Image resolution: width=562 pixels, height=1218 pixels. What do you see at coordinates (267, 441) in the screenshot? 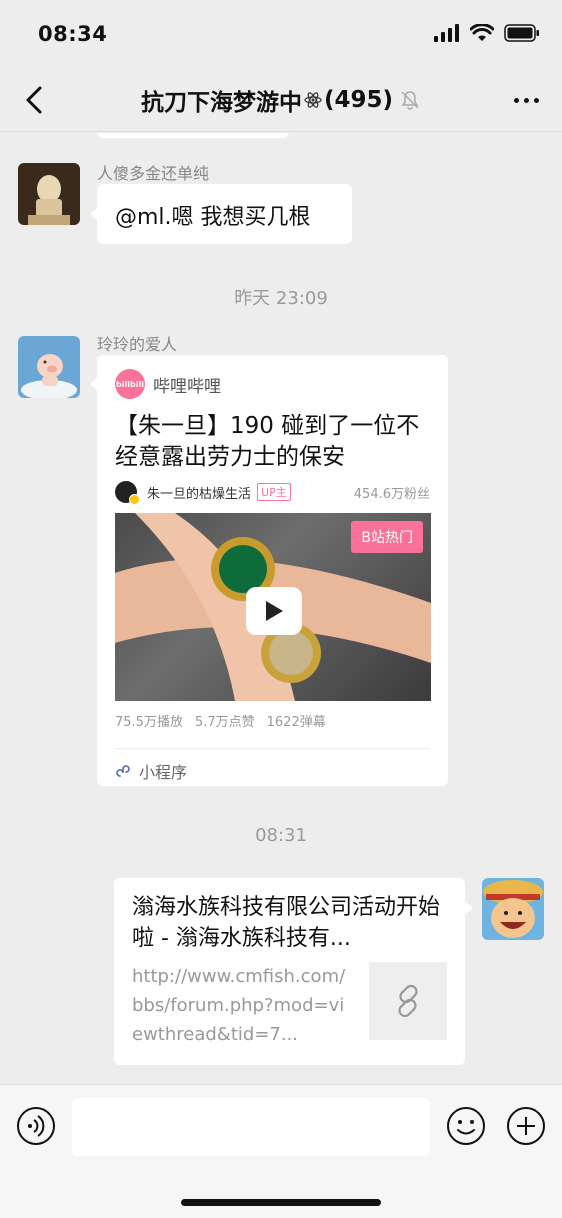
I see `video-title: 【朱一旦】190 碰到了一位不经意露出劳力士的保安` at bounding box center [267, 441].